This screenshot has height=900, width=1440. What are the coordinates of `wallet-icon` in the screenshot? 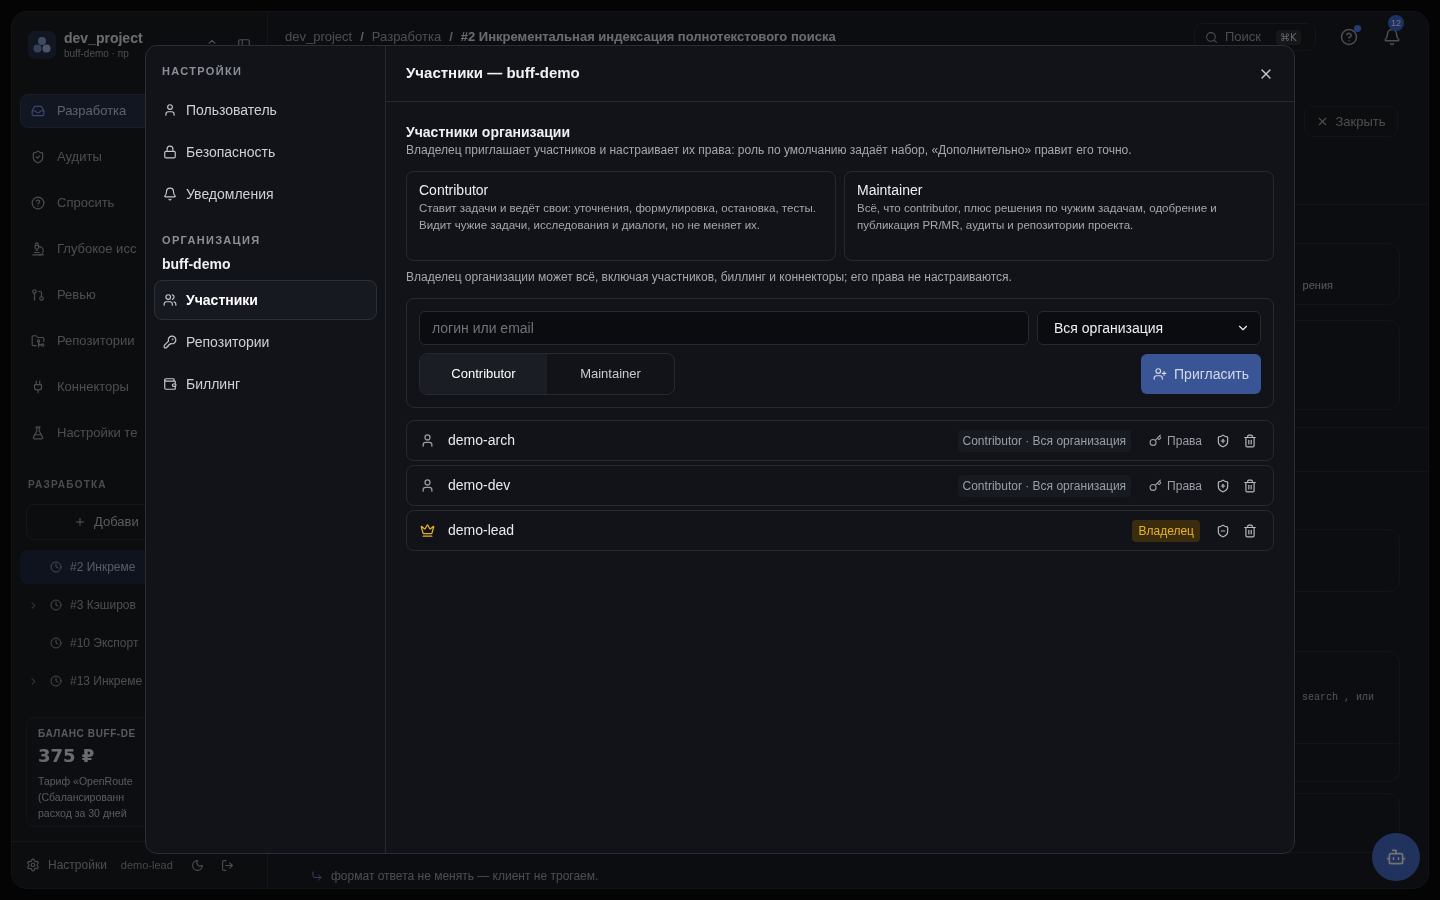 It's located at (170, 384).